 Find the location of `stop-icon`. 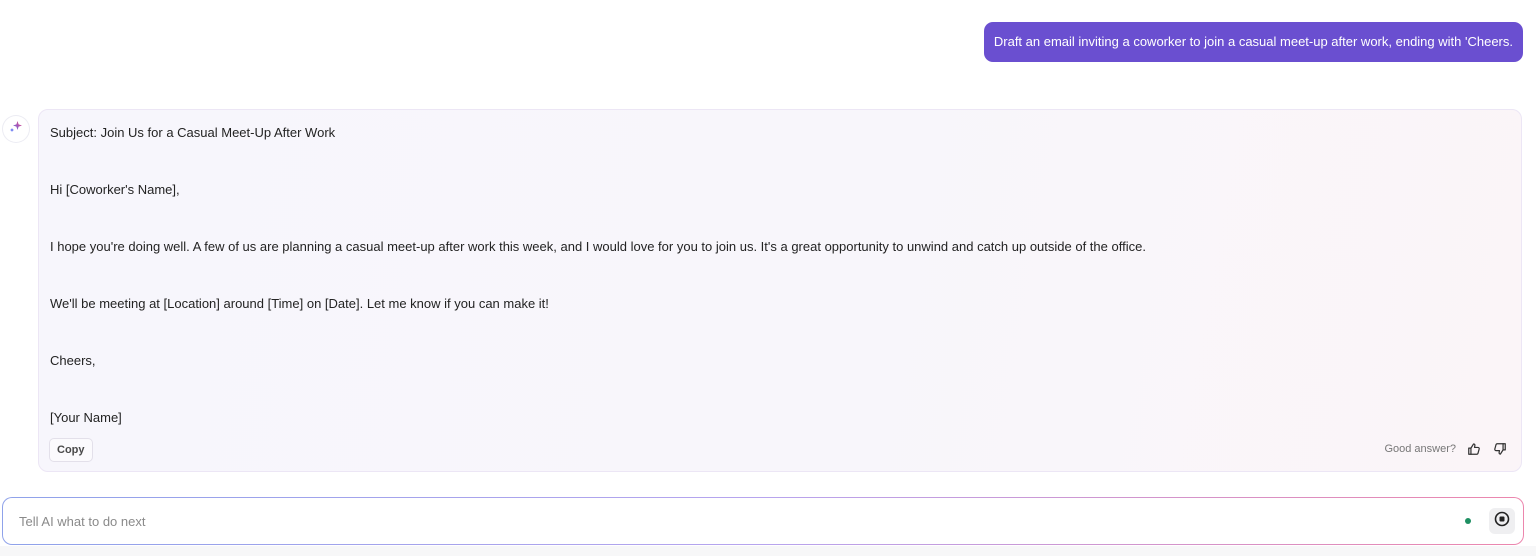

stop-icon is located at coordinates (1502, 521).